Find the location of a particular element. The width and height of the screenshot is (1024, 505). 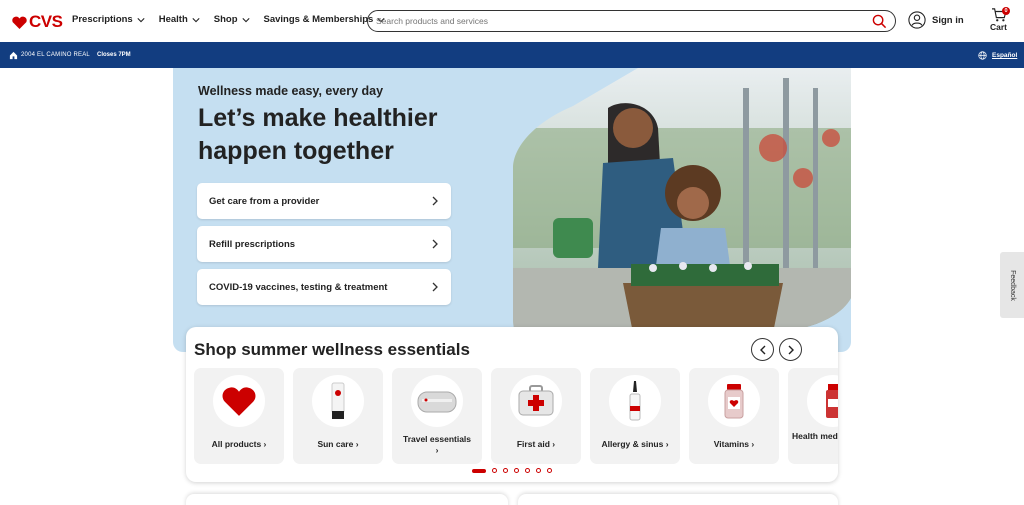

category-tile-vitamins: Vitamins › is located at coordinates (734, 416).